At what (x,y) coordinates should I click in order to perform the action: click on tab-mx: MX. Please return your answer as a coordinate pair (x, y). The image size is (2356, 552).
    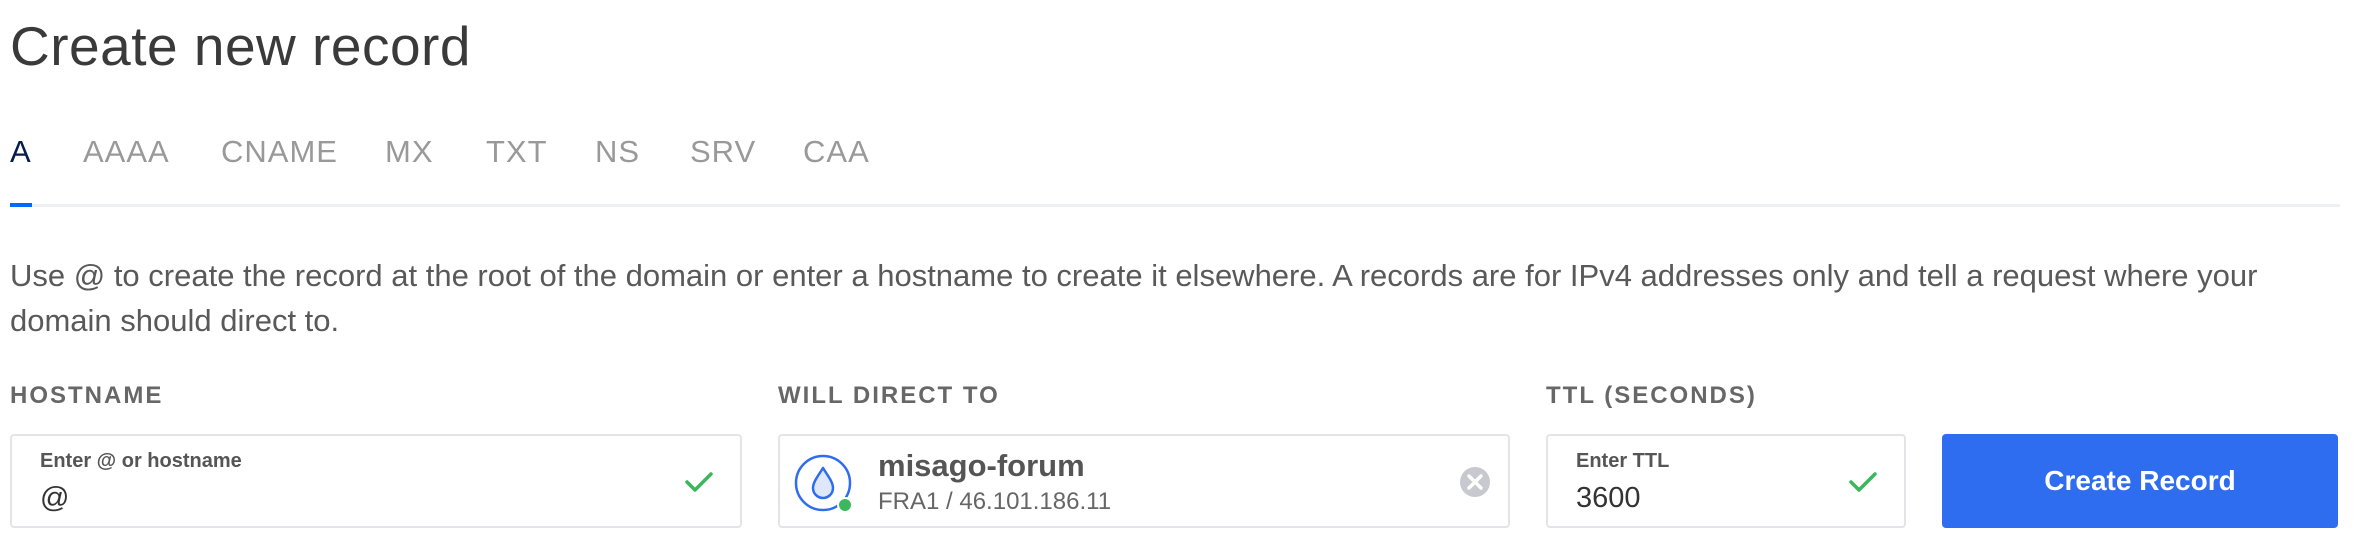
    Looking at the image, I should click on (409, 169).